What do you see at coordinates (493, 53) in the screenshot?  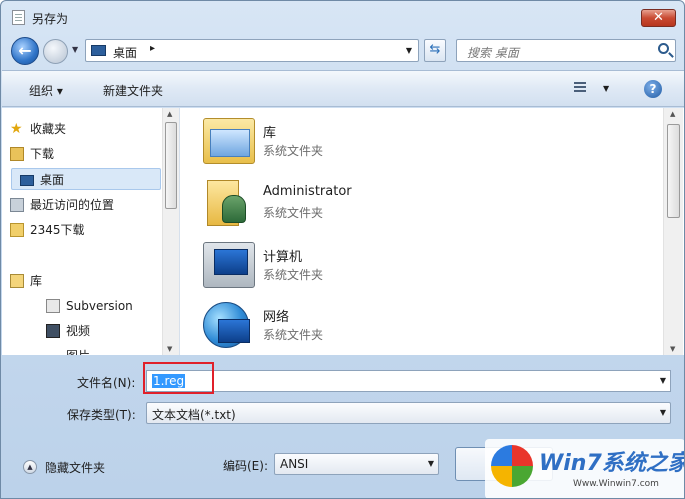 I see `search-placeholder: 搜索 桌面` at bounding box center [493, 53].